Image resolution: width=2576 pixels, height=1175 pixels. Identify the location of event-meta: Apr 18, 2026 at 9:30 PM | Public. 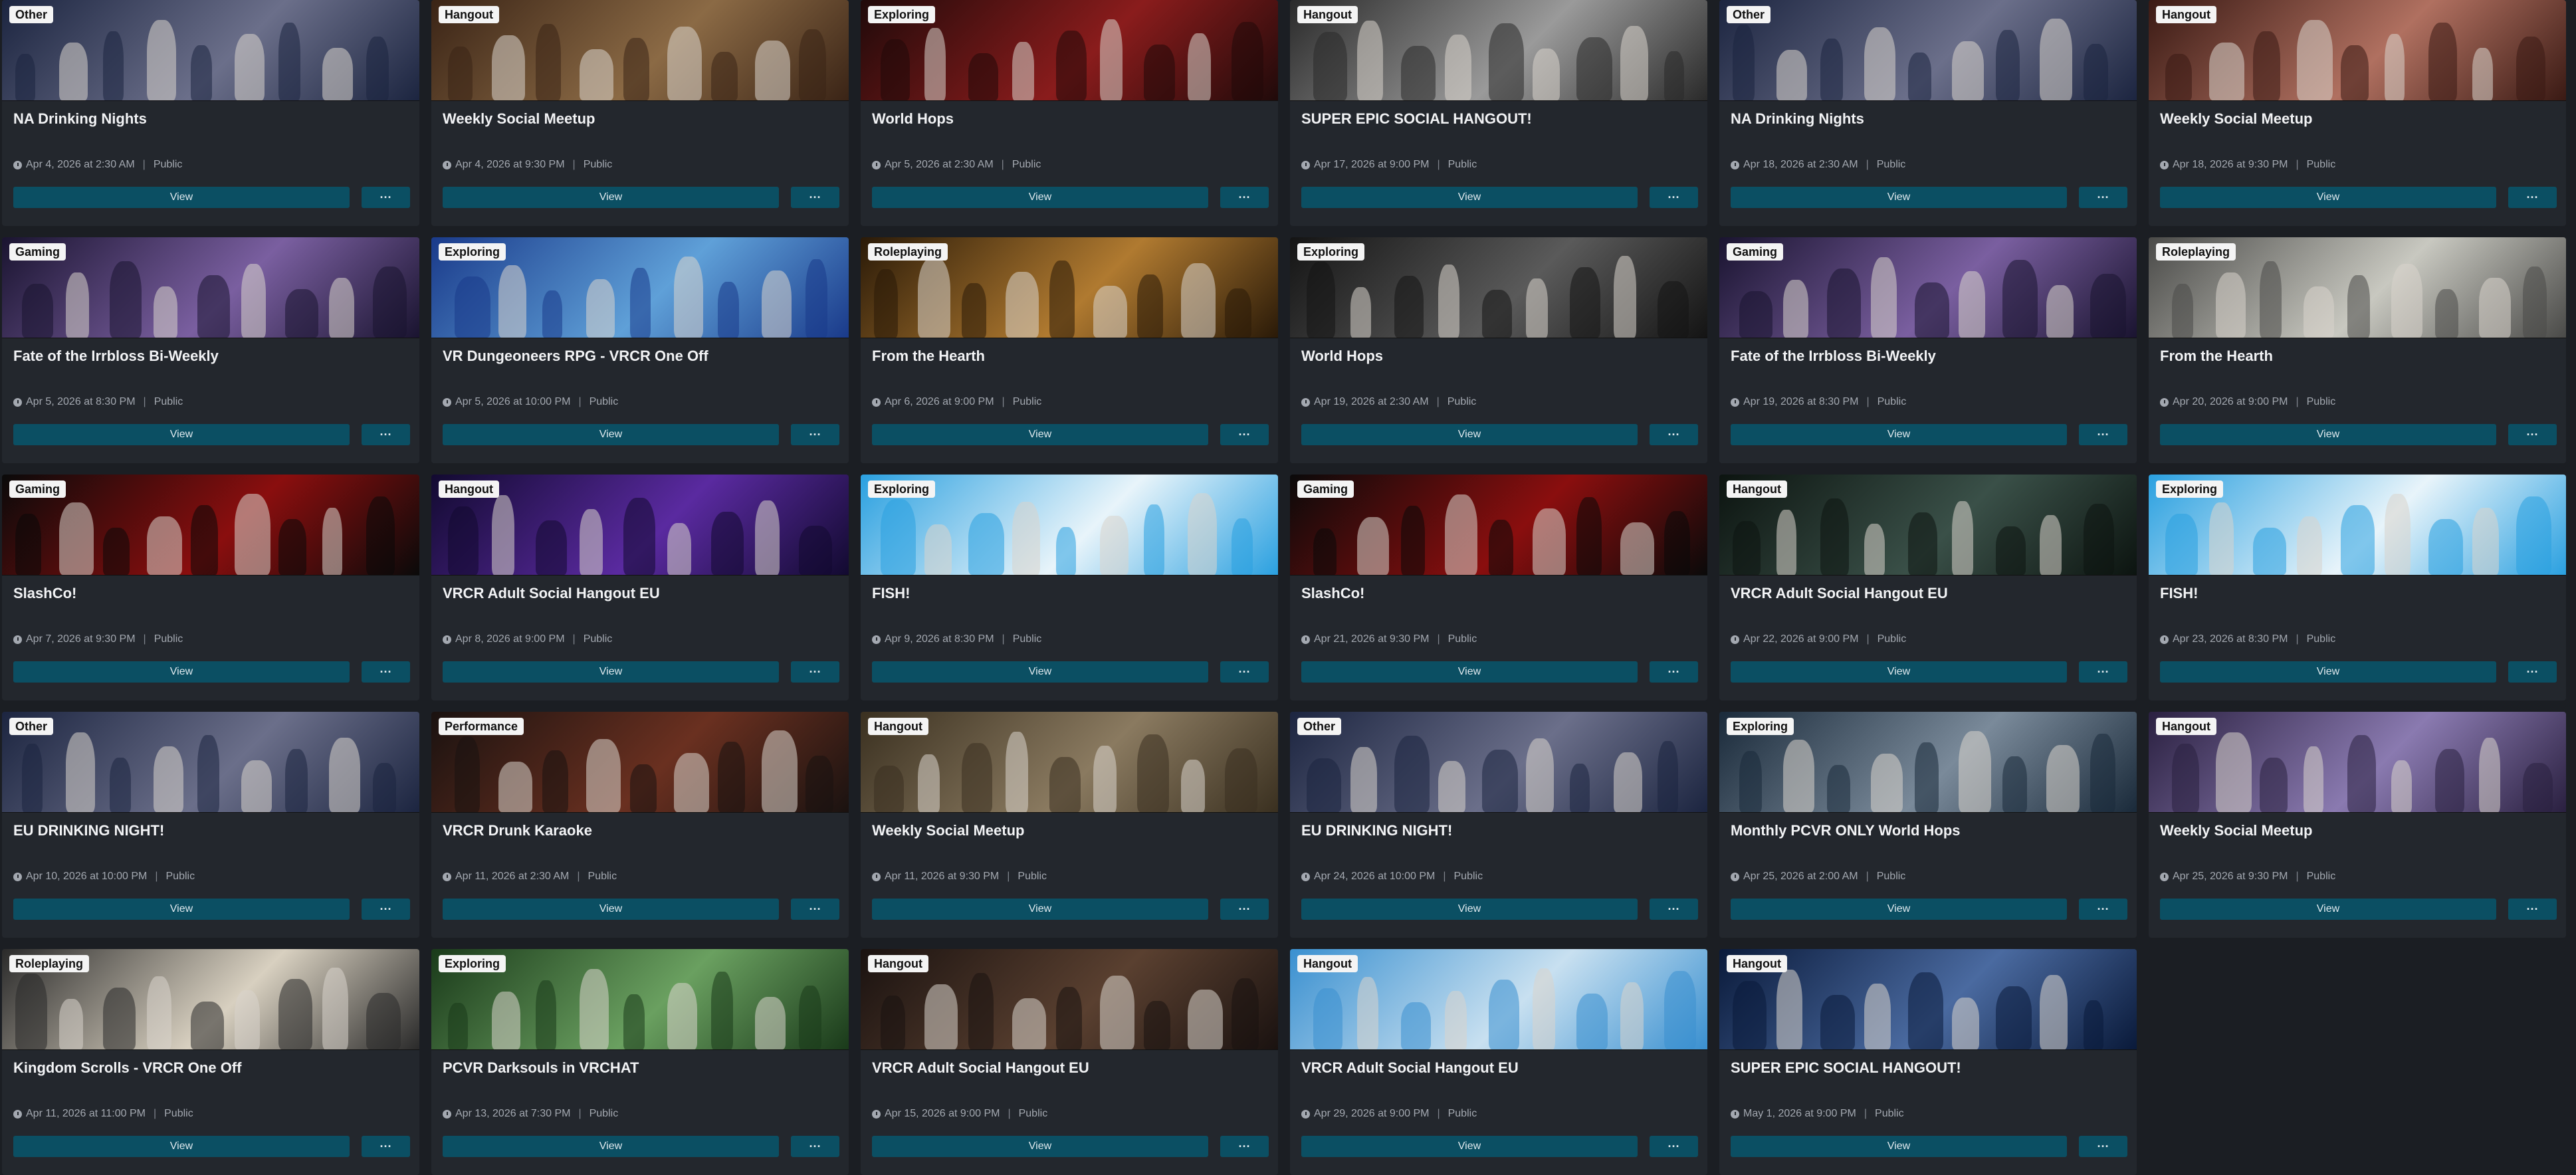
(2247, 165).